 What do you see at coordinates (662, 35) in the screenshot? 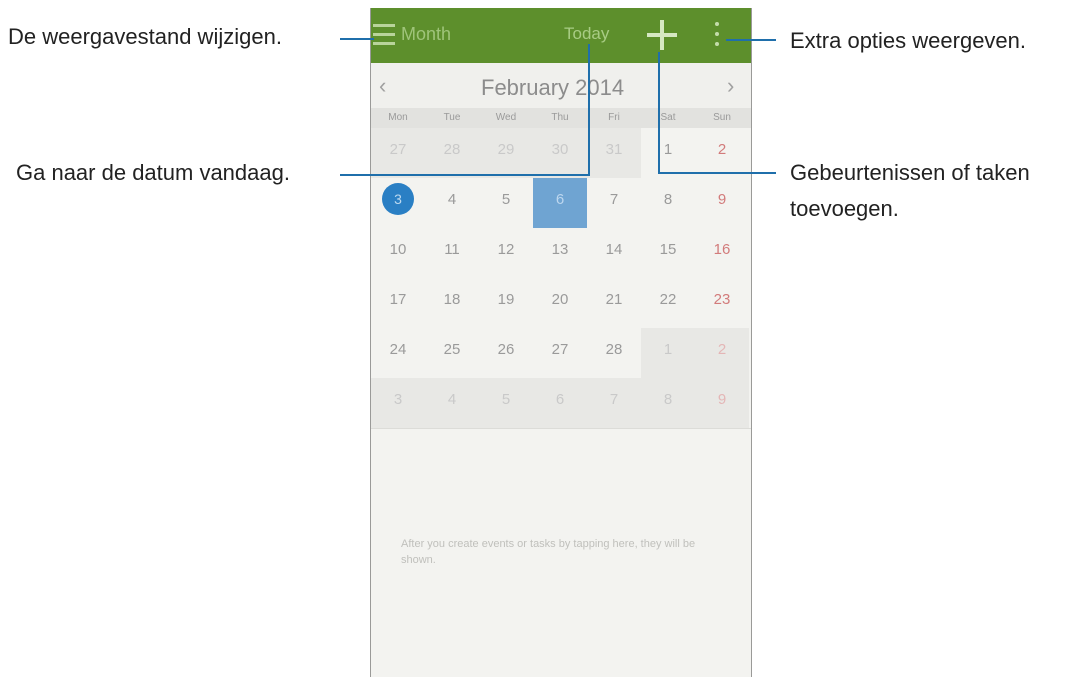
I see `add-icon` at bounding box center [662, 35].